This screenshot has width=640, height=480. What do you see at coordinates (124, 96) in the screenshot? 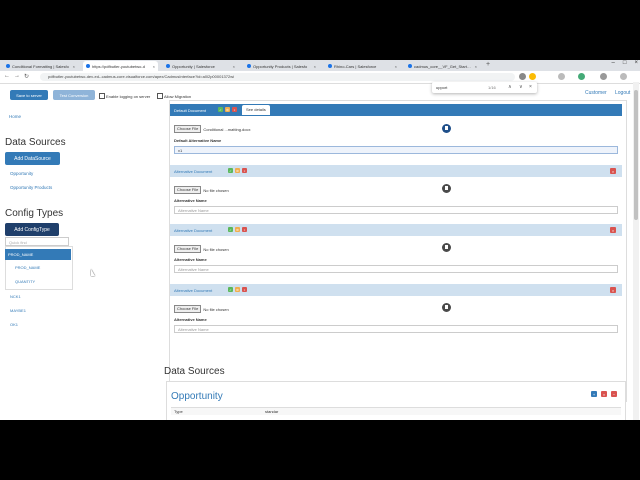
I see `enable-logging-checkbox: Enable logging on server` at bounding box center [124, 96].